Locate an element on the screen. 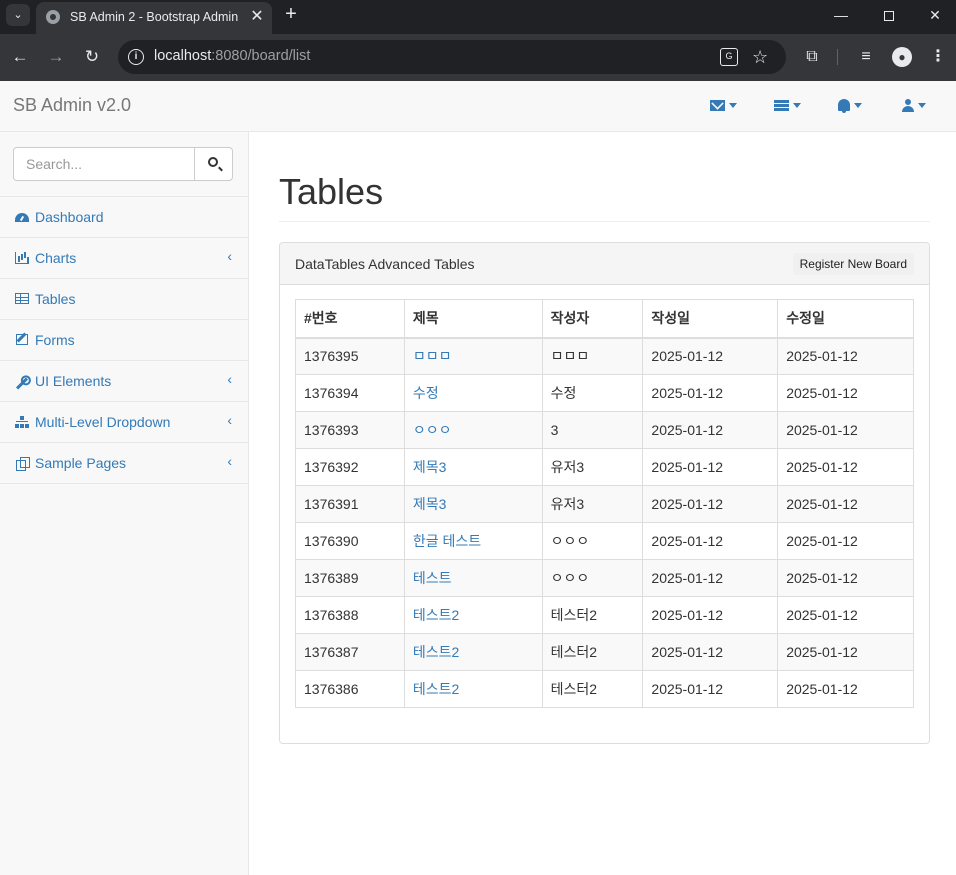 This screenshot has height=875, width=956. table-header-row: #번호 제목 작성자 작성일 수정일 is located at coordinates (604, 319).